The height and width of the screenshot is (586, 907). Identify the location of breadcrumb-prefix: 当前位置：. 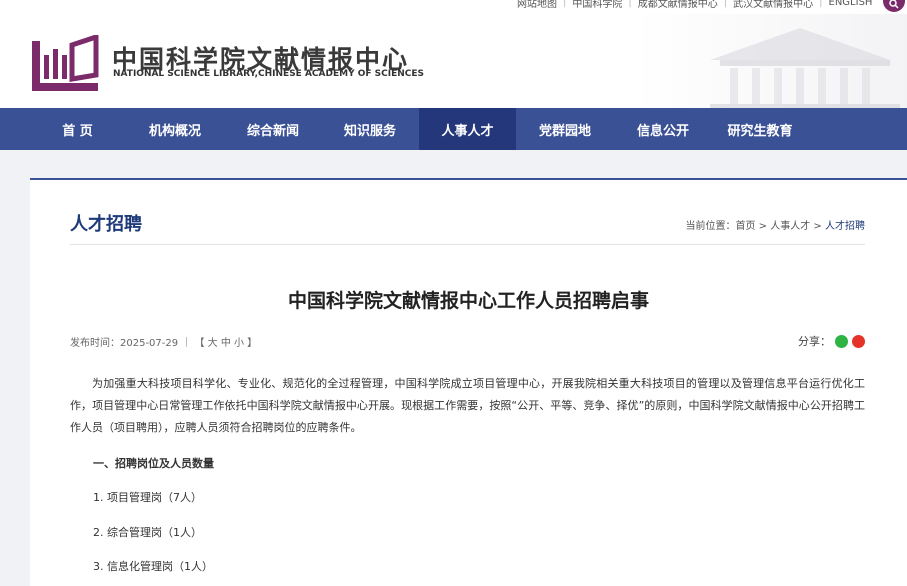
(710, 226).